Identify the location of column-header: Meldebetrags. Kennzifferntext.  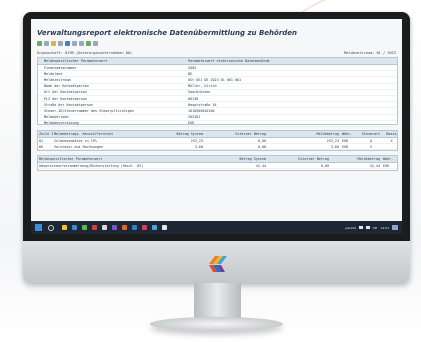
(84, 134).